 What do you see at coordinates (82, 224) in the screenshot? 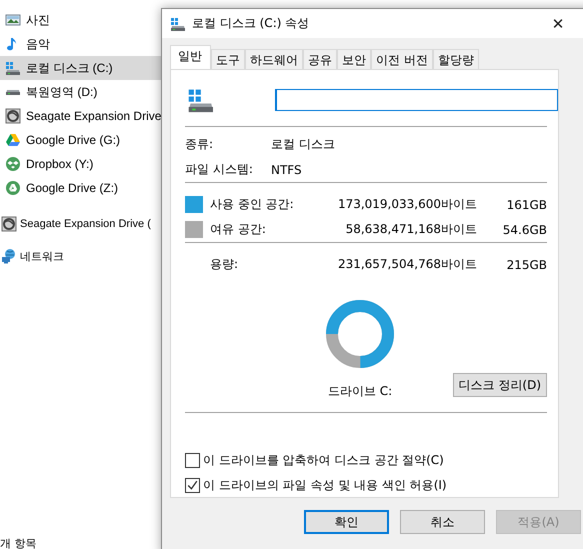
I see `nav-item: Seagate Expansion Drive (` at bounding box center [82, 224].